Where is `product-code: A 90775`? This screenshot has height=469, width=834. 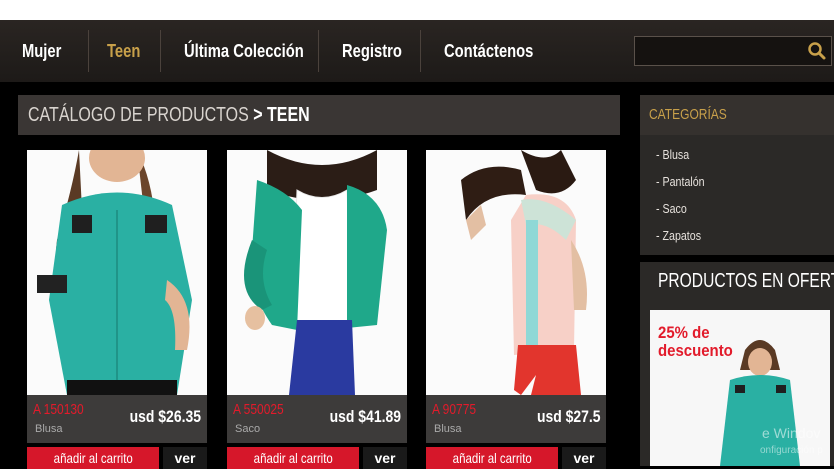
product-code: A 90775 is located at coordinates (454, 409).